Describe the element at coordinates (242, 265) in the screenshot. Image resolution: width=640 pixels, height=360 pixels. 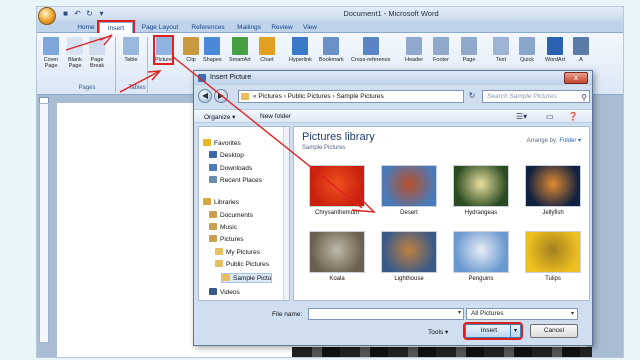
I see `nav-item-public-pictures: Public Pictures` at that location.